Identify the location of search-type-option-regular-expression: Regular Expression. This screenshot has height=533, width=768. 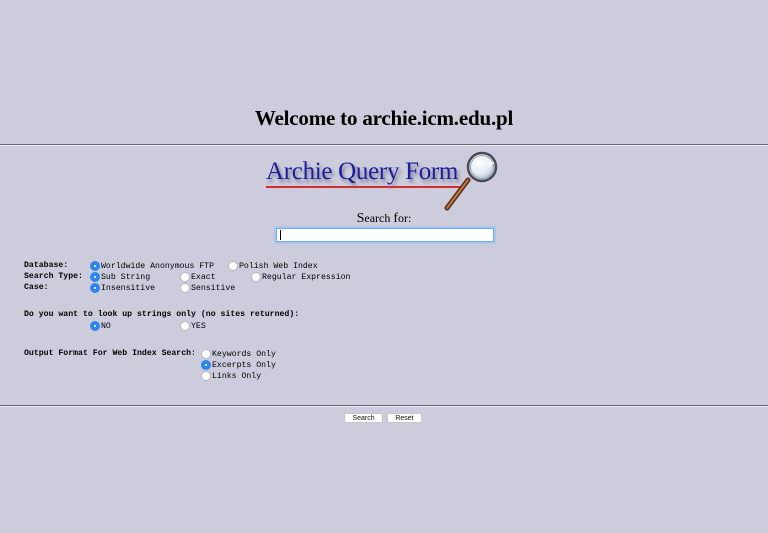
(300, 277).